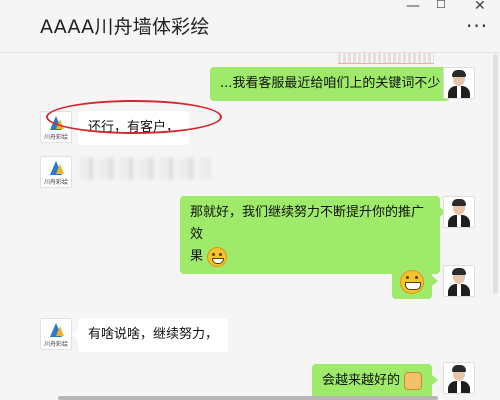 The width and height of the screenshot is (500, 400). Describe the element at coordinates (412, 282) in the screenshot. I see `grin-emoji-icon` at that location.